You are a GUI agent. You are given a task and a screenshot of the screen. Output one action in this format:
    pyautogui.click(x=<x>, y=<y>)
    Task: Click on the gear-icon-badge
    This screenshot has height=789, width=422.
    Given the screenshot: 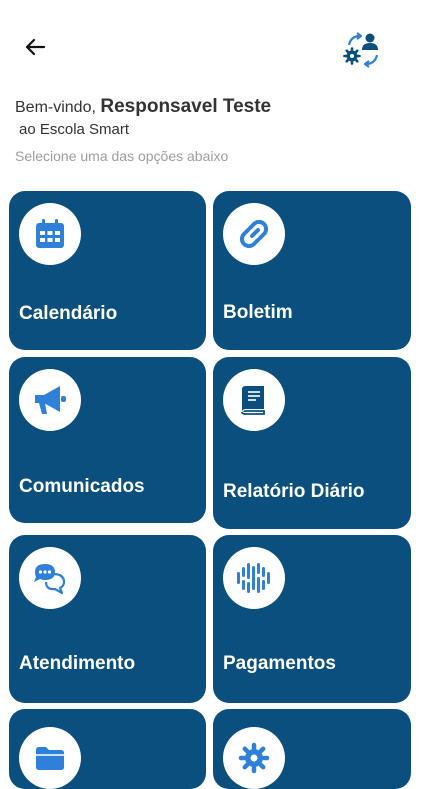 What is the action you would take?
    pyautogui.click(x=254, y=758)
    